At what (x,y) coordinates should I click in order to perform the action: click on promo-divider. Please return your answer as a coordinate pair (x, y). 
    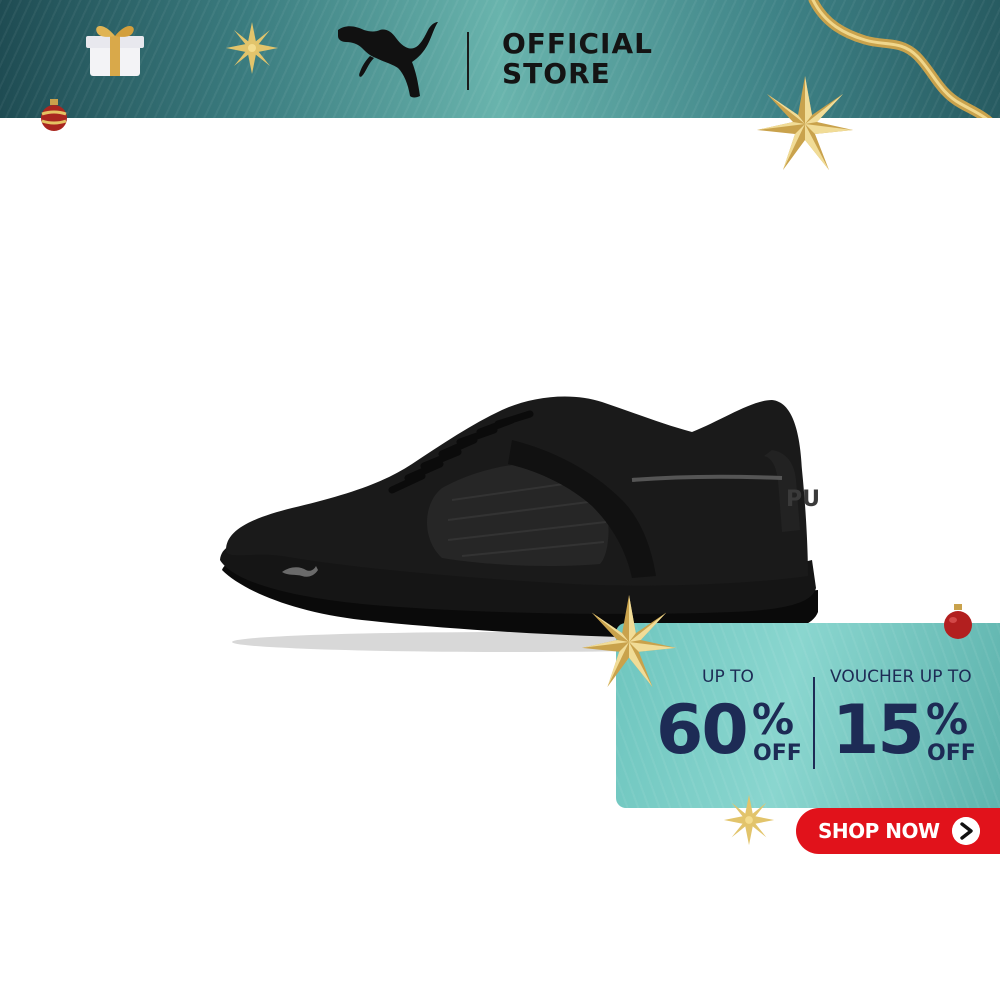
    Looking at the image, I should click on (814, 723).